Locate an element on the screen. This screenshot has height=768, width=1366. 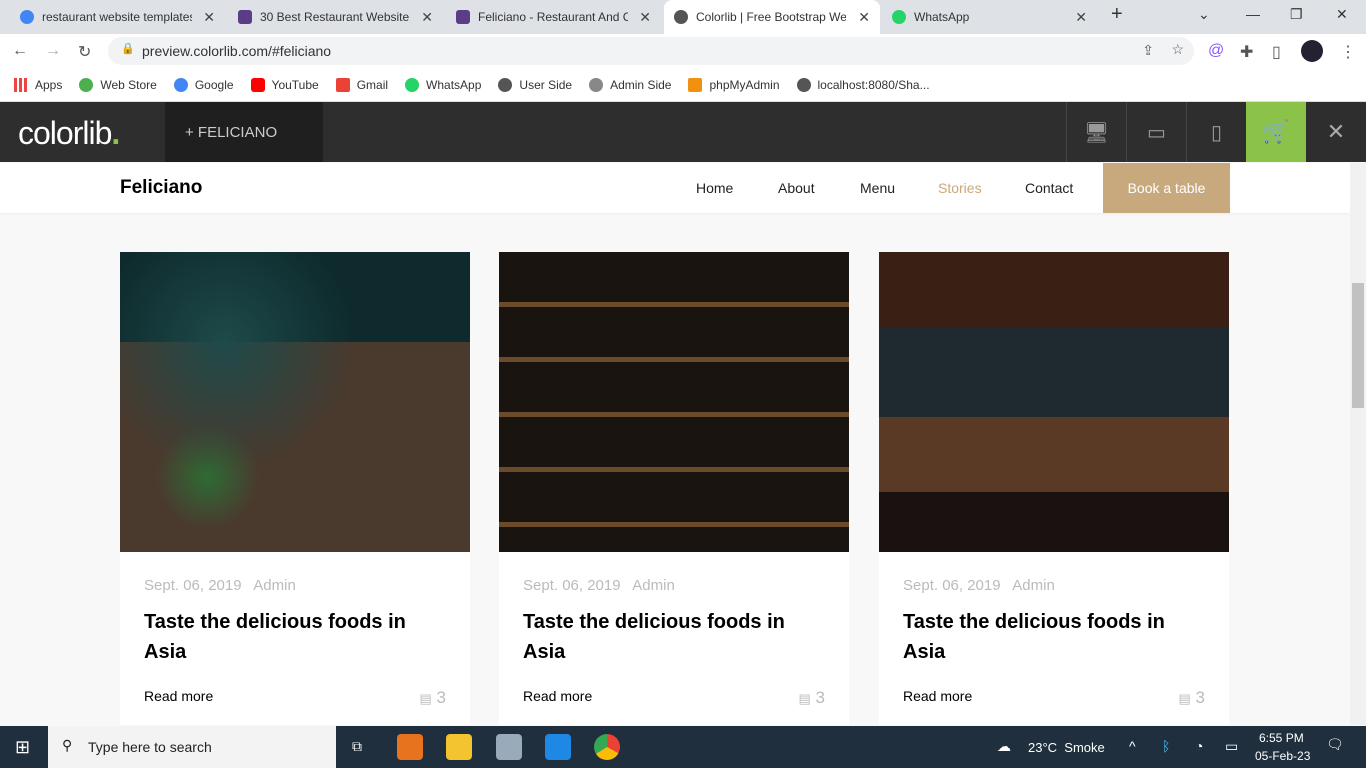
nav-contact: Contact is located at coordinates (1049, 188).